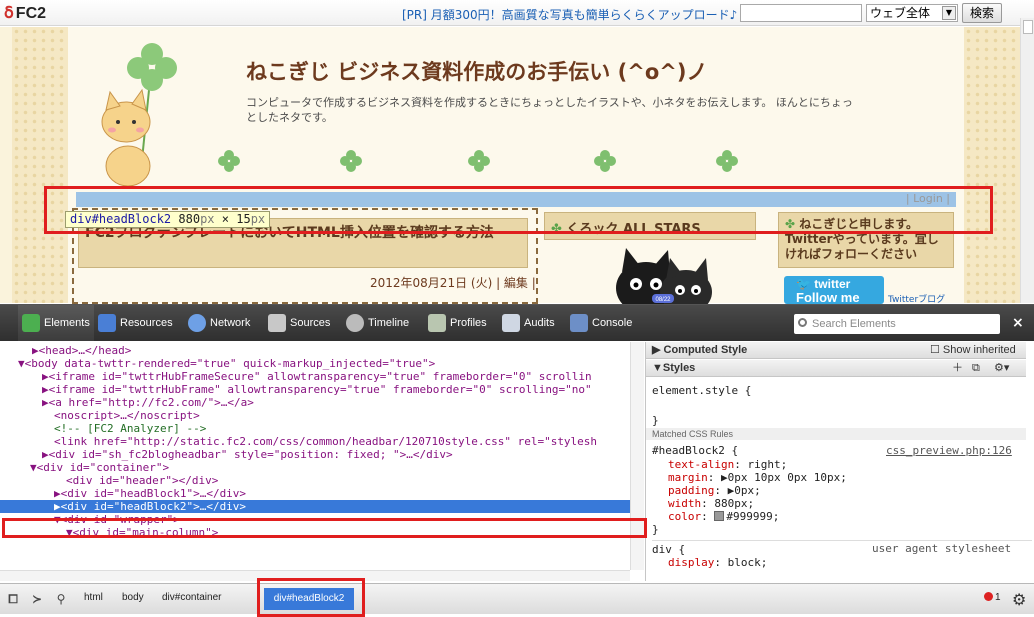 The width and height of the screenshot is (1034, 617). I want to click on rule-selector: #headBlock2 {, so click(695, 450).